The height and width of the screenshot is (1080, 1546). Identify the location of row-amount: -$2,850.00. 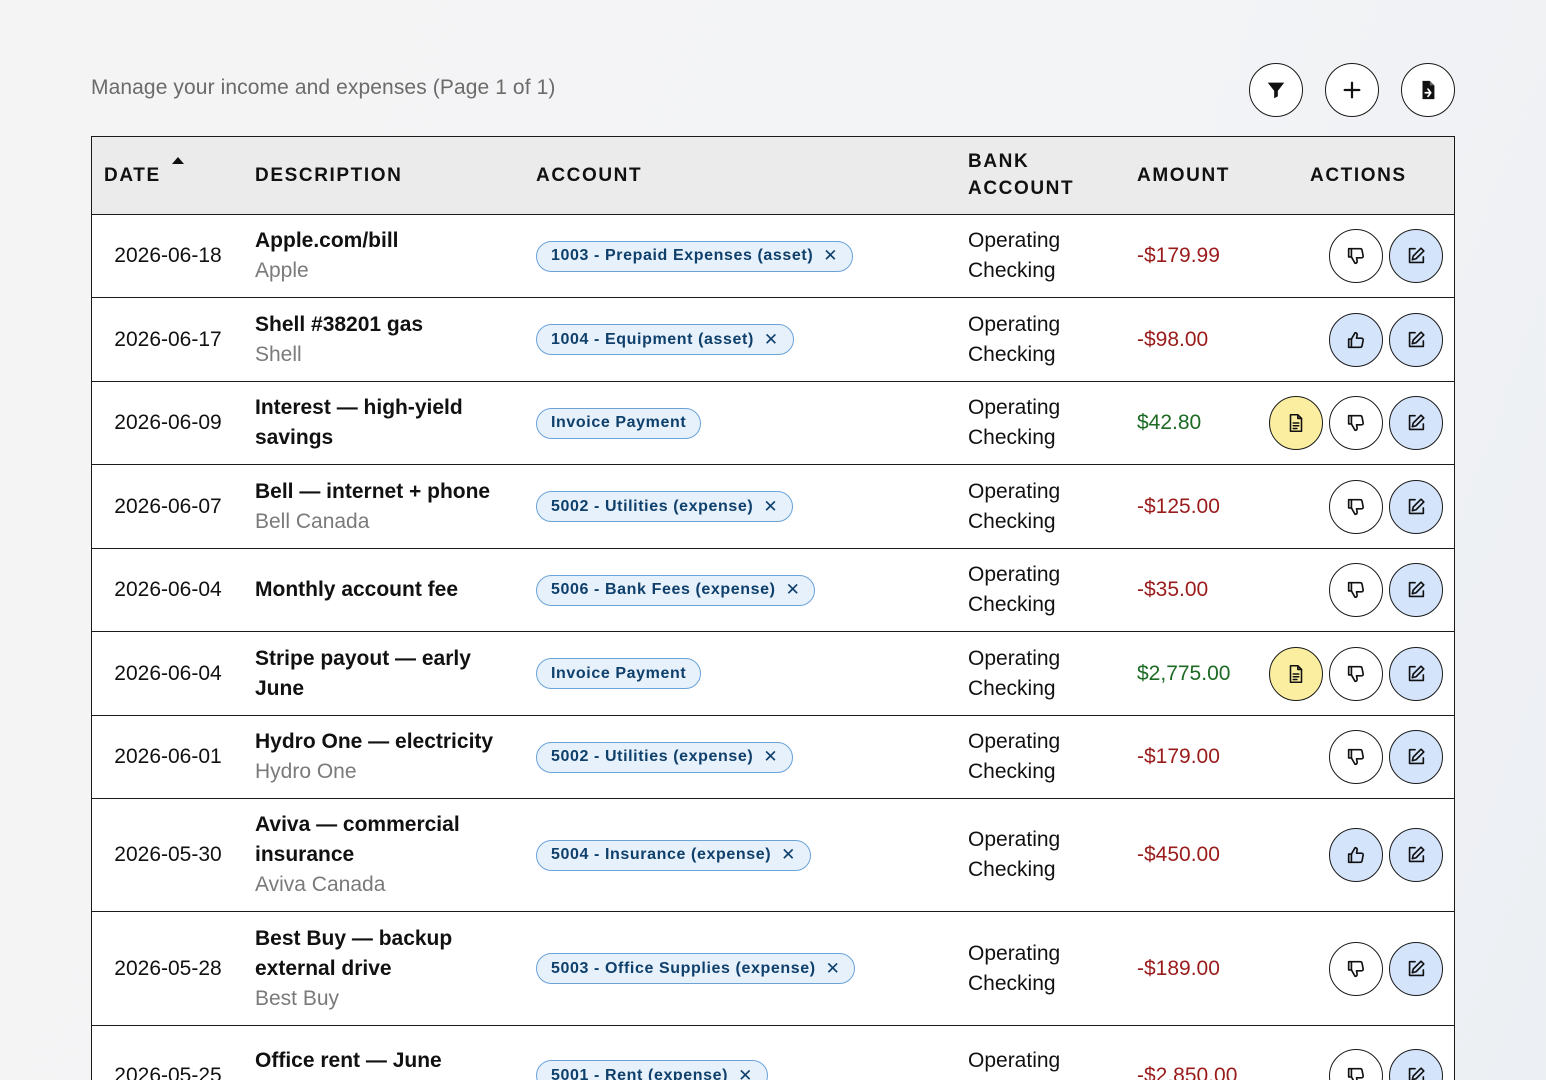
(1187, 1071).